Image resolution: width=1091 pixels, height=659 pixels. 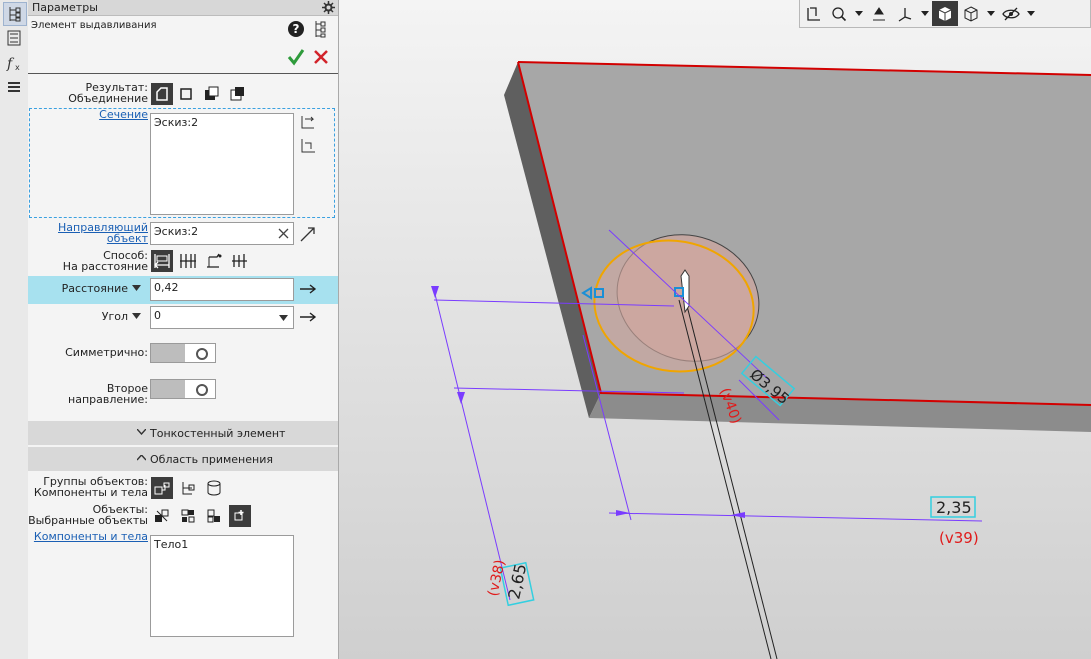 I want to click on divider, so click(x=183, y=73).